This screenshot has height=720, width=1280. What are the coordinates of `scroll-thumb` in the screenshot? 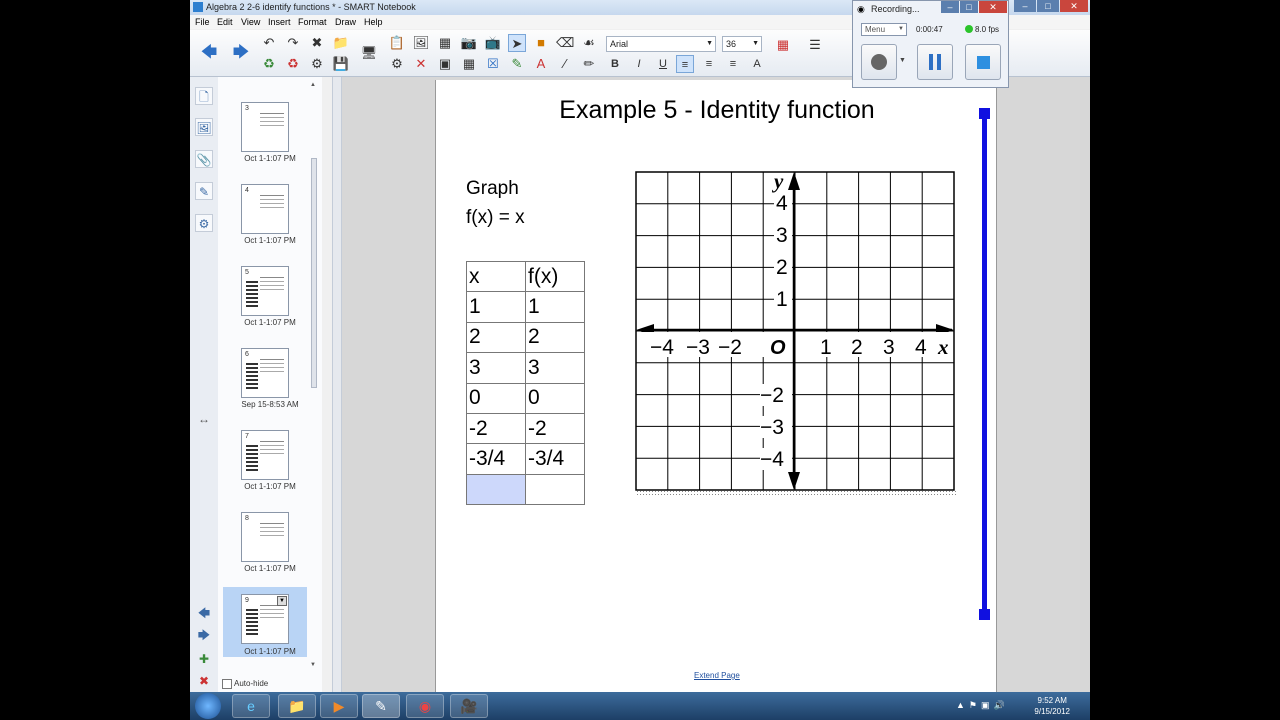 It's located at (314, 273).